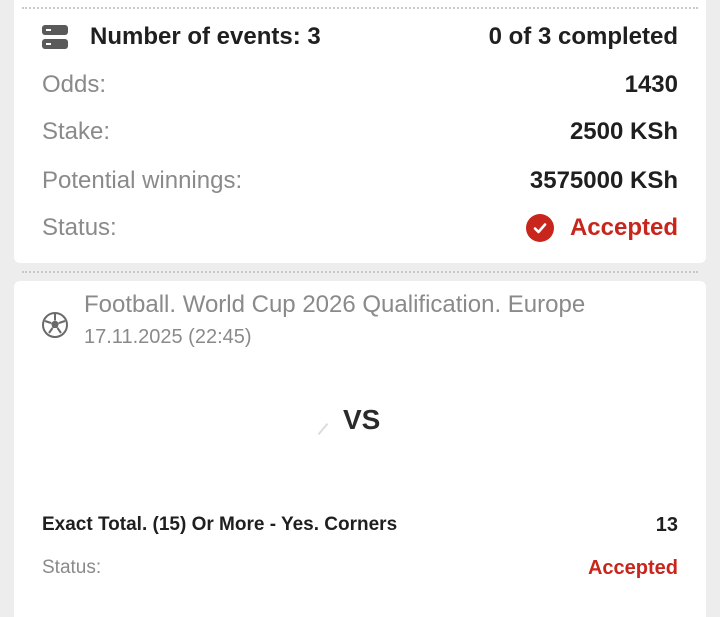  What do you see at coordinates (706, 272) in the screenshot?
I see `ticket-notch-right` at bounding box center [706, 272].